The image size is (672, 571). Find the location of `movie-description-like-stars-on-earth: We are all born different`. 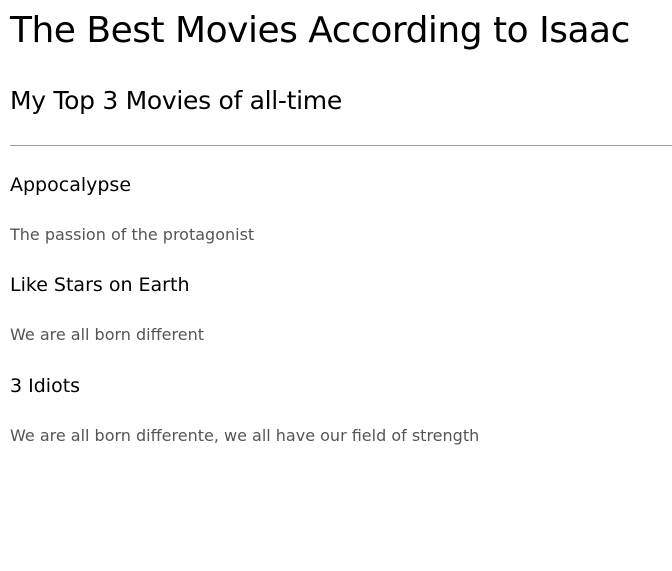

movie-description-like-stars-on-earth: We are all born different is located at coordinates (107, 334).